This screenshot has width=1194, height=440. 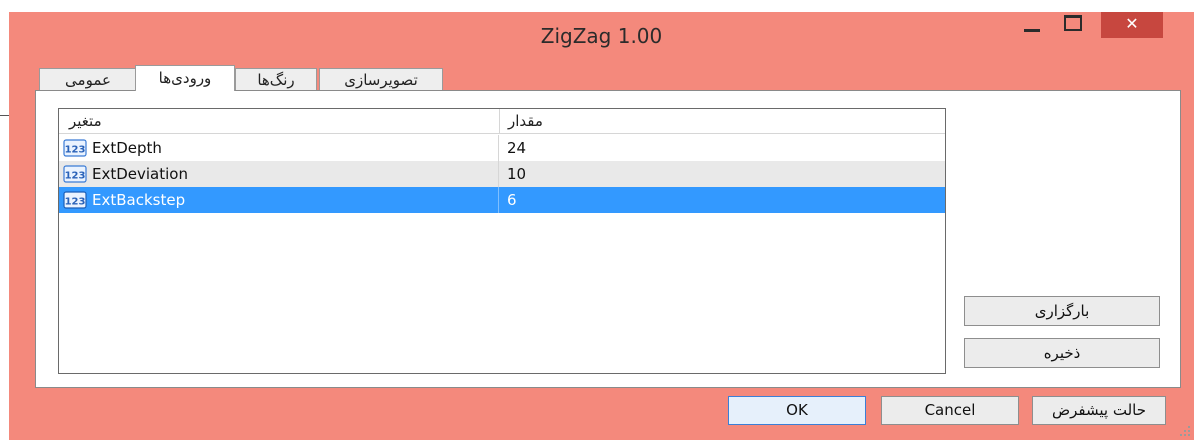 I want to click on table-row-selected: 123 ExtBackstep 6, so click(x=502, y=200).